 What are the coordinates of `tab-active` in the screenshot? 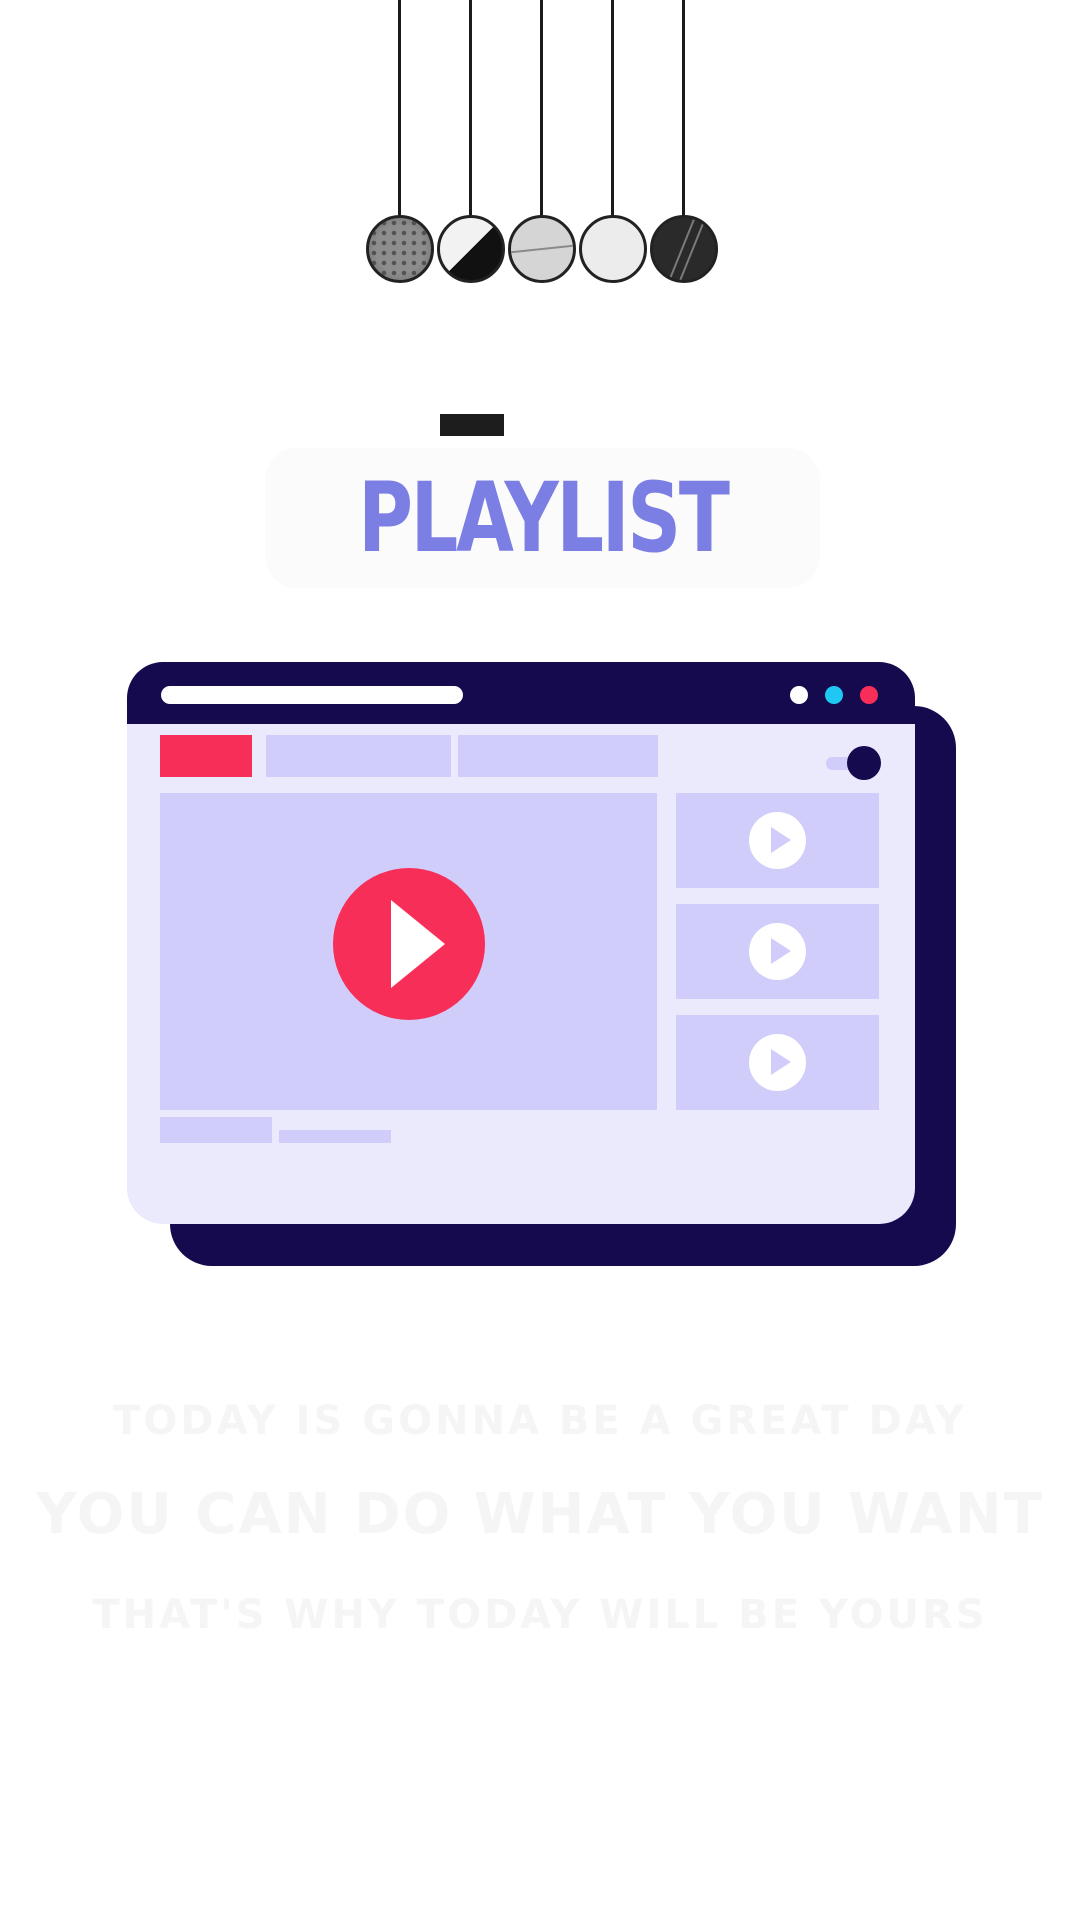 It's located at (206, 756).